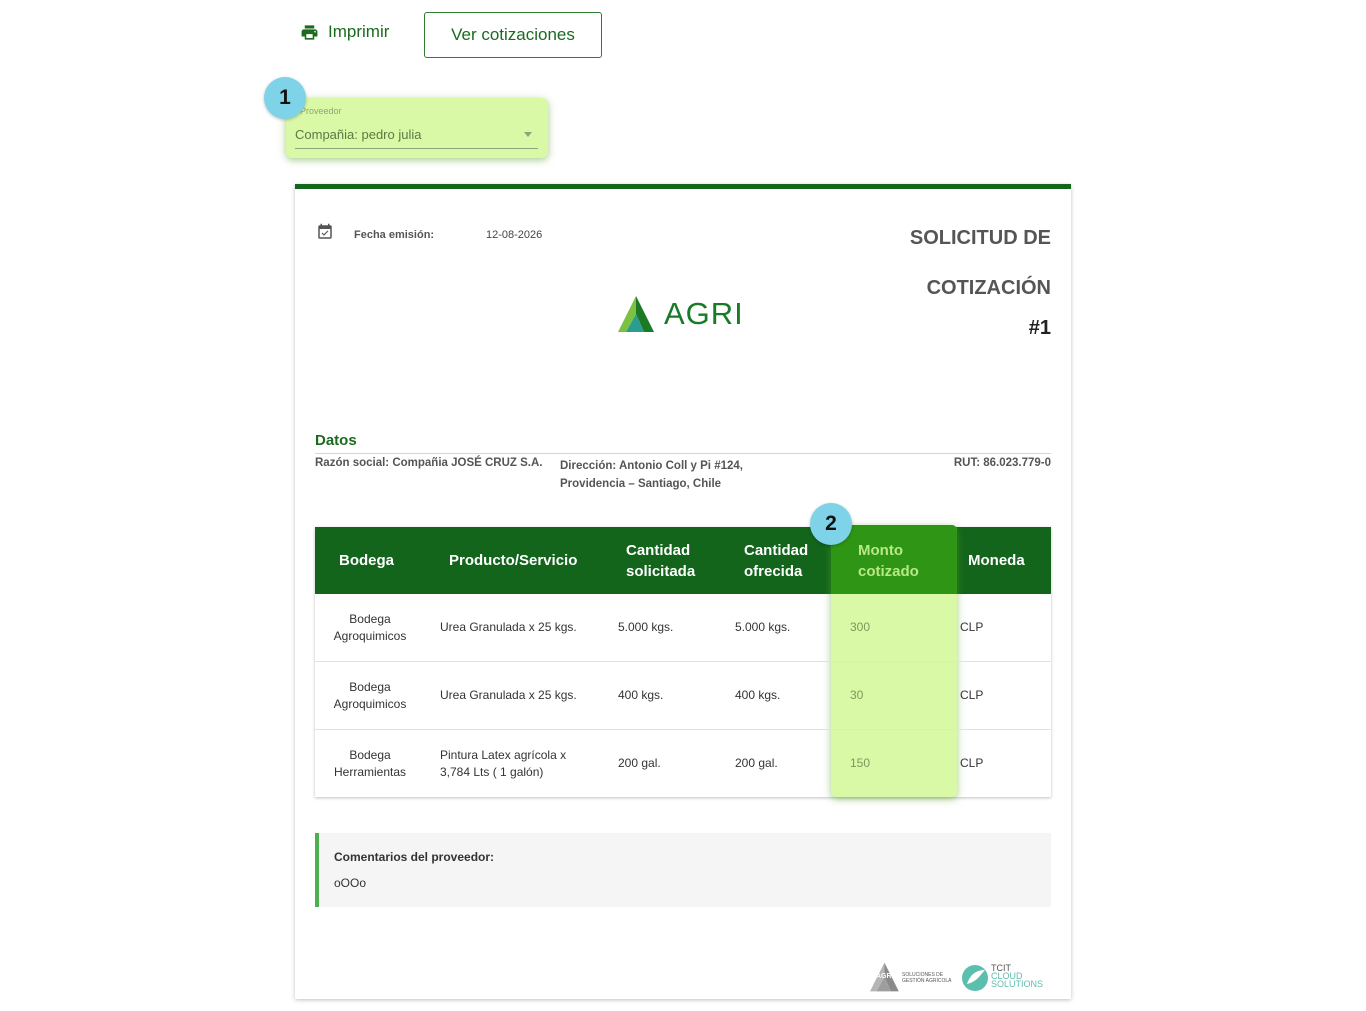  I want to click on cell-solicitada: 400 kgs., so click(641, 695).